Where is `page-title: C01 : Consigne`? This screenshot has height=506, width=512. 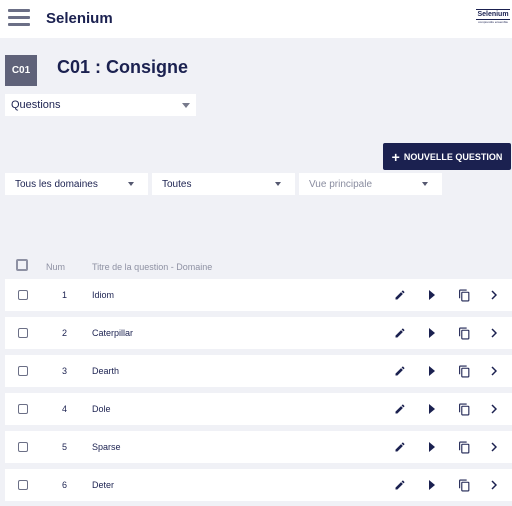 page-title: C01 : Consigne is located at coordinates (123, 67).